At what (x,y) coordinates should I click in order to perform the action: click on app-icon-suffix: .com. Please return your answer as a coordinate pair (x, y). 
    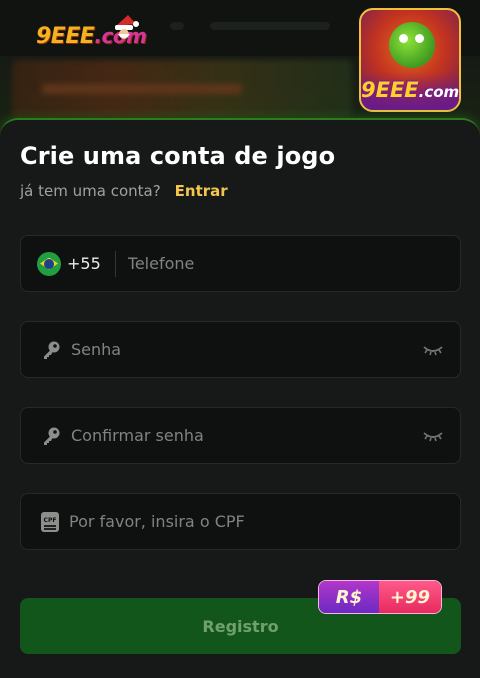
    Looking at the image, I should click on (439, 92).